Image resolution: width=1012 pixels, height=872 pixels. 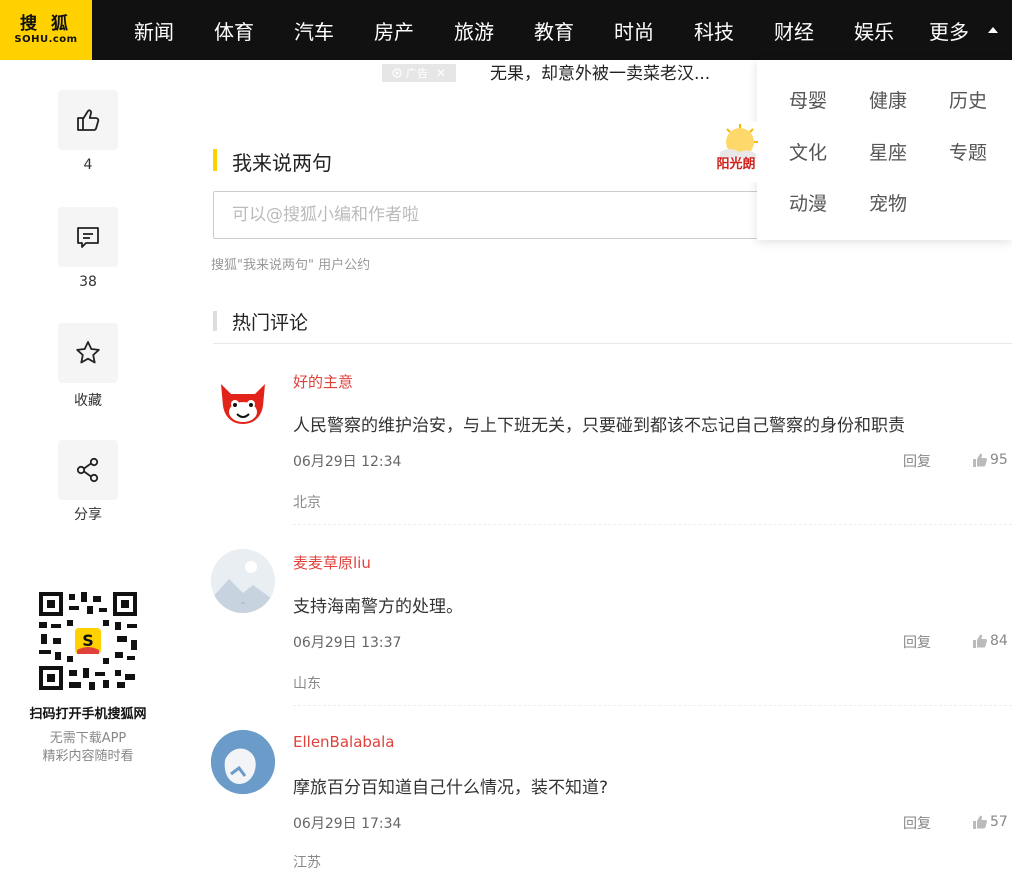 I want to click on channel-history: 历史, so click(x=968, y=99).